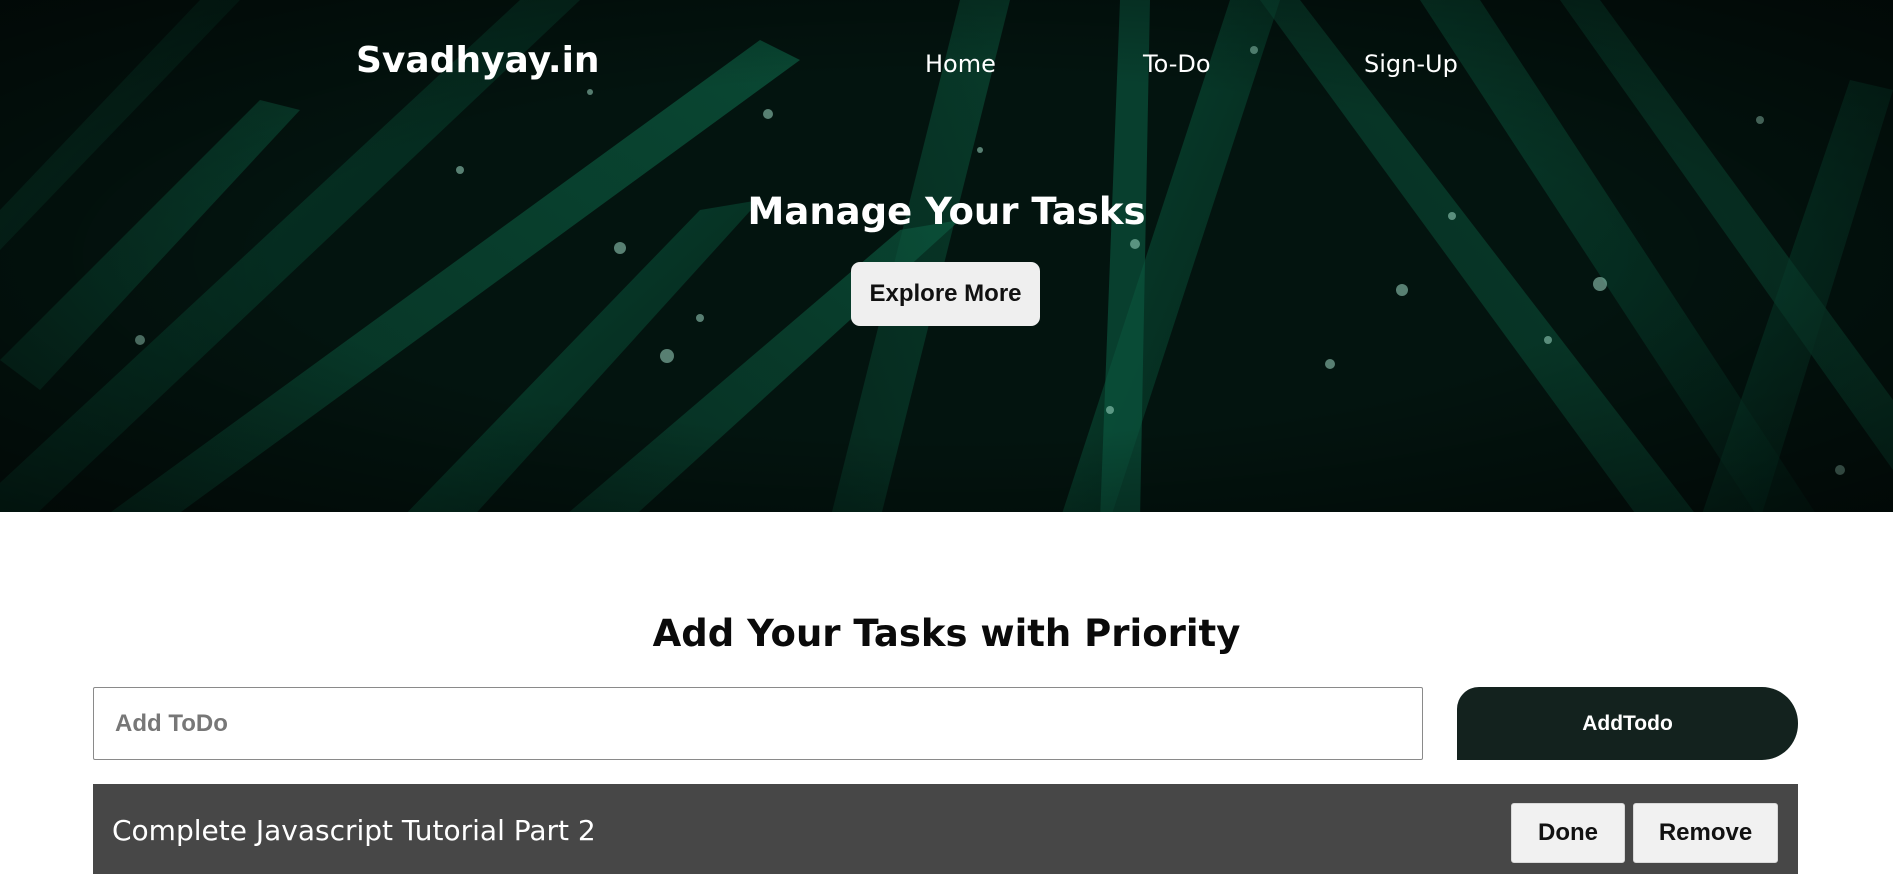 The height and width of the screenshot is (874, 1893). Describe the element at coordinates (1411, 64) in the screenshot. I see `nav-link-signup: Sign-Up` at that location.